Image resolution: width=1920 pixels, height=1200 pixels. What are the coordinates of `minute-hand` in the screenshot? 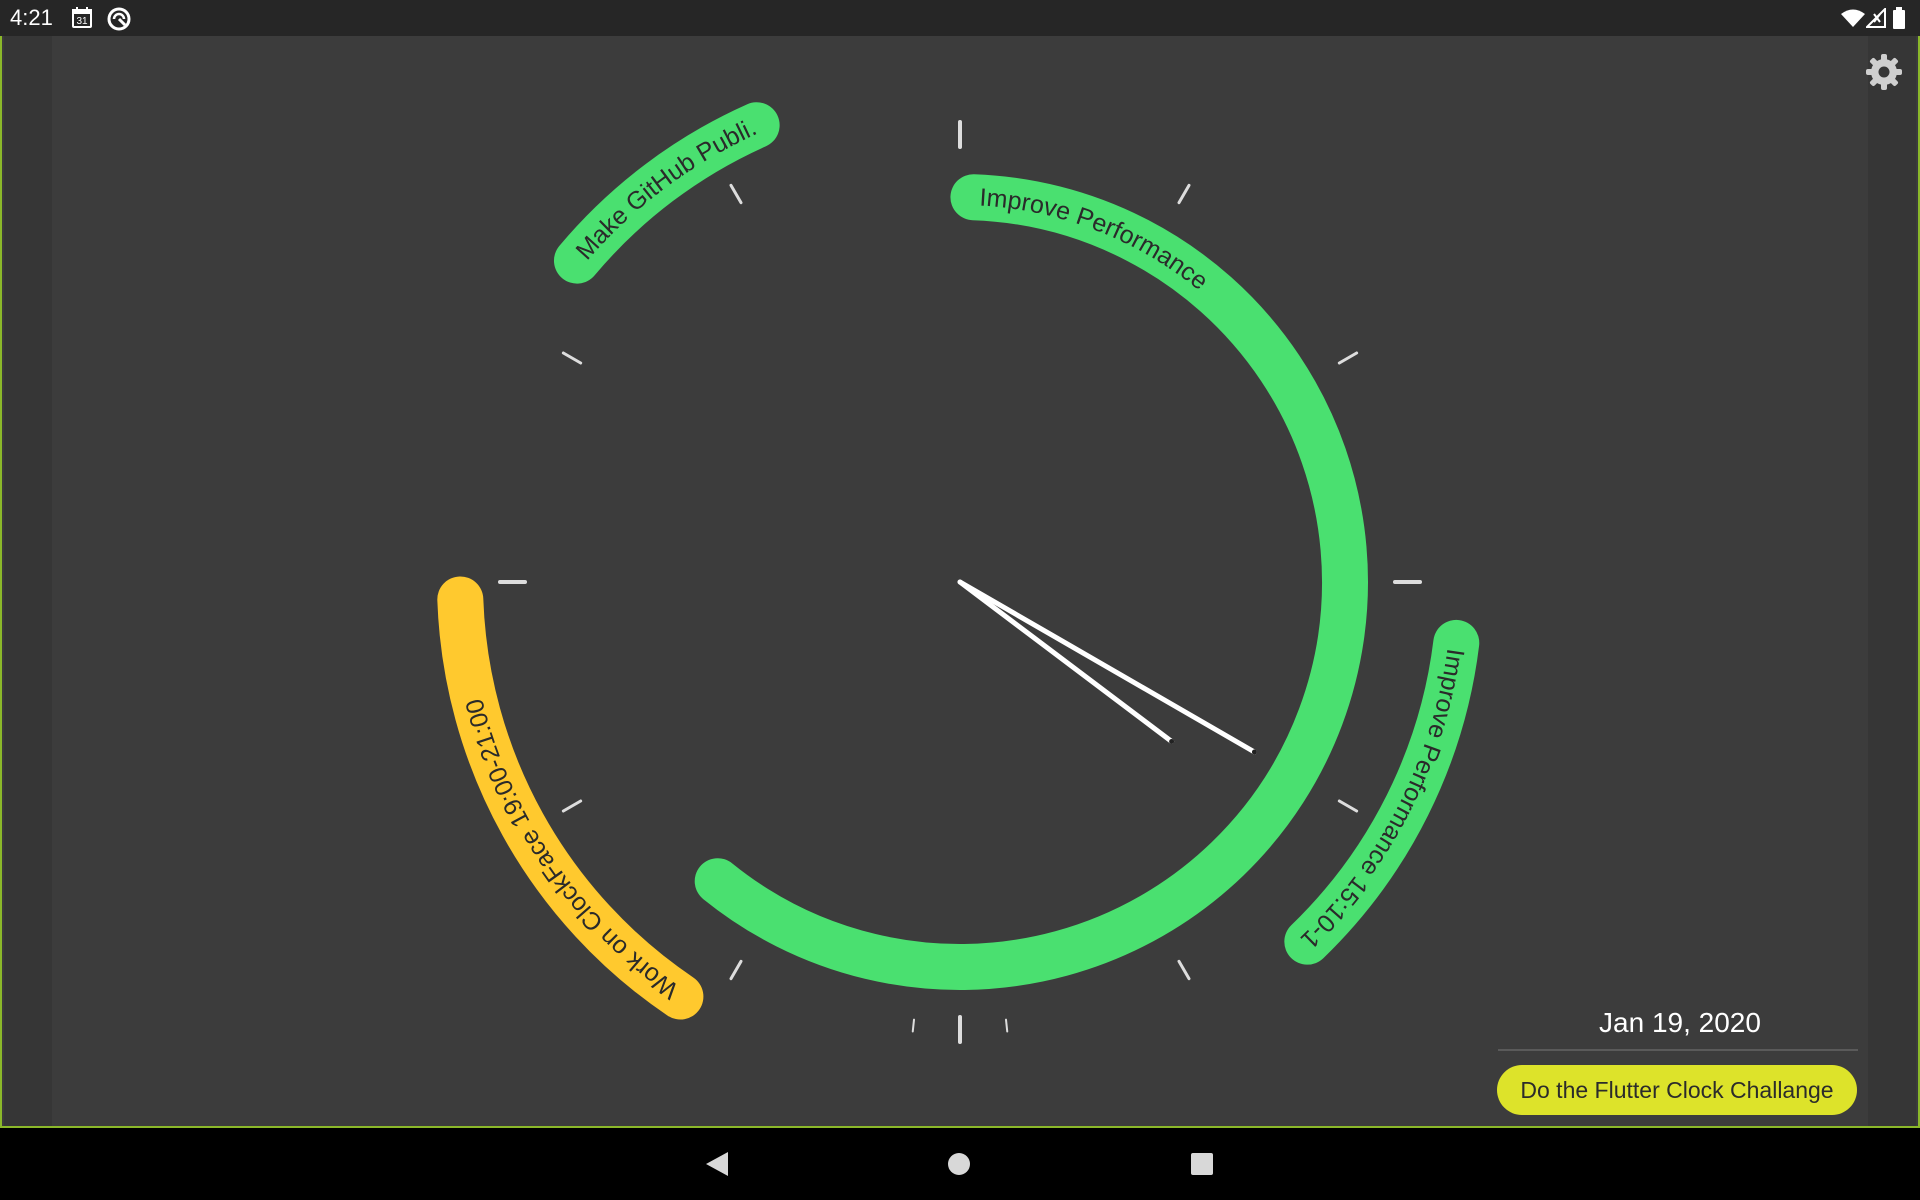 It's located at (1107, 667).